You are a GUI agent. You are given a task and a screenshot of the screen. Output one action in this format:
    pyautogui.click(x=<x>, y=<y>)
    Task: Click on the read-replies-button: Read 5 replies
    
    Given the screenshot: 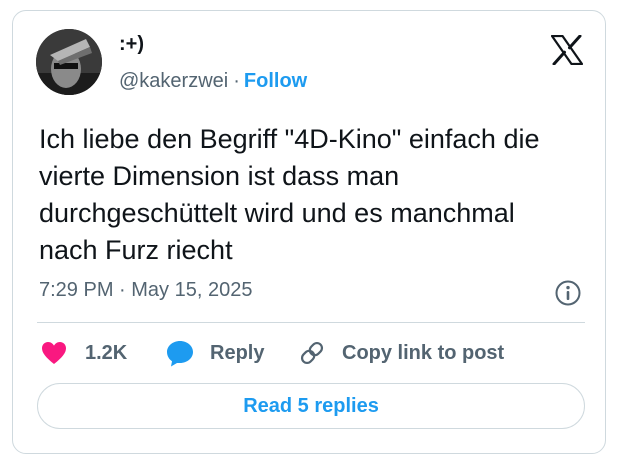 What is the action you would take?
    pyautogui.click(x=311, y=406)
    